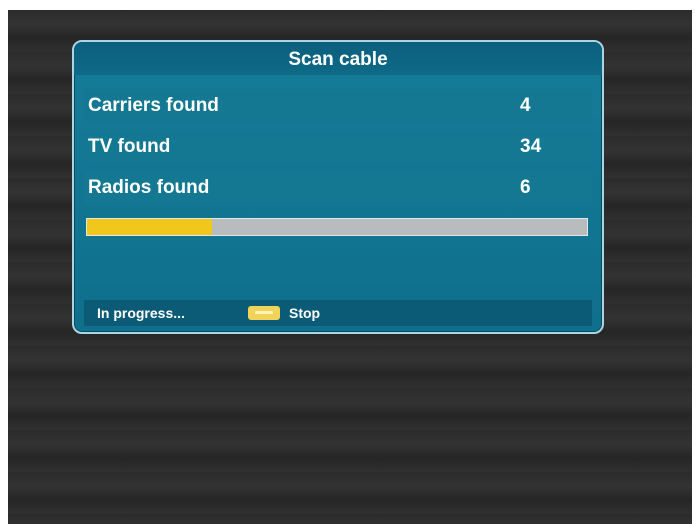  Describe the element at coordinates (129, 146) in the screenshot. I see `tv-found-label: TV found` at that location.